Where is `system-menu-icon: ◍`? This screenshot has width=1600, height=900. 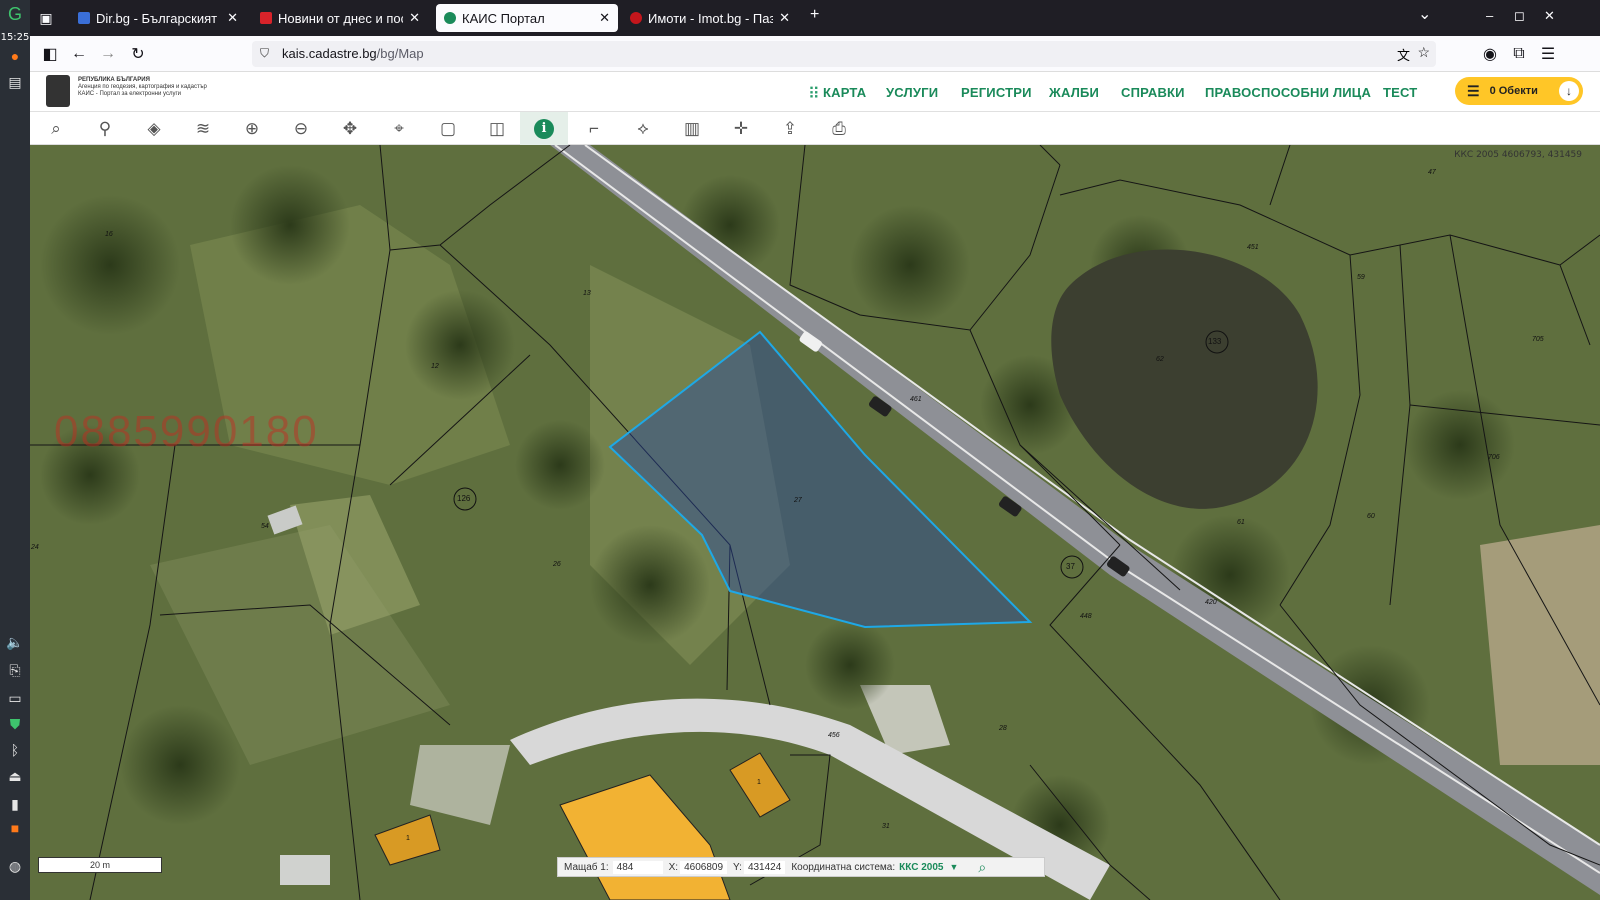
system-menu-icon: ◍ is located at coordinates (15, 866).